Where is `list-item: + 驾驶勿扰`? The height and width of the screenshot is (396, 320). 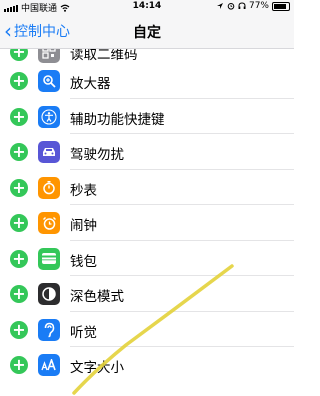 list-item: + 驾驶勿扰 is located at coordinates (147, 152).